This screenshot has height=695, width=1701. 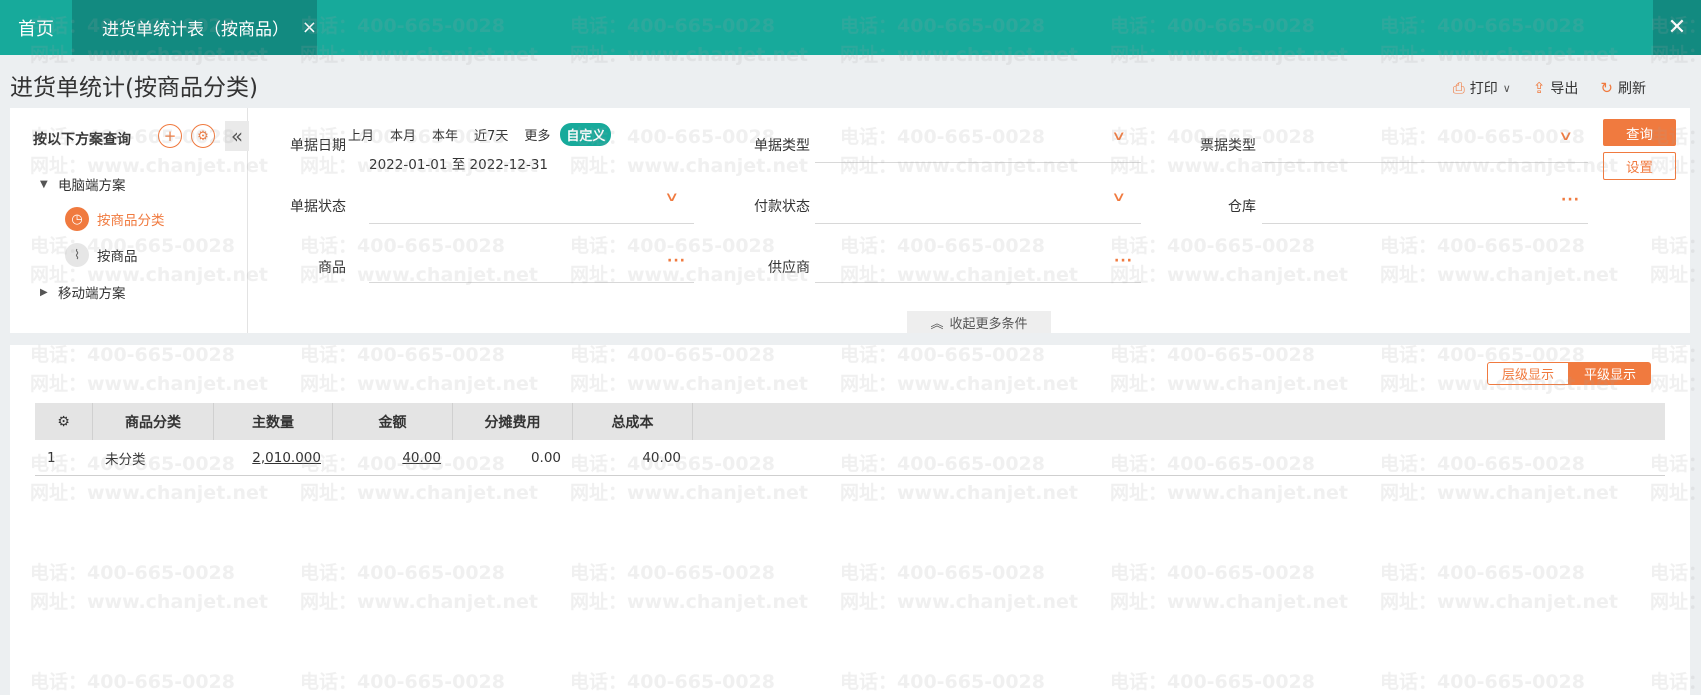 I want to click on page-title: 进货单统计(按商品分类), so click(x=134, y=88).